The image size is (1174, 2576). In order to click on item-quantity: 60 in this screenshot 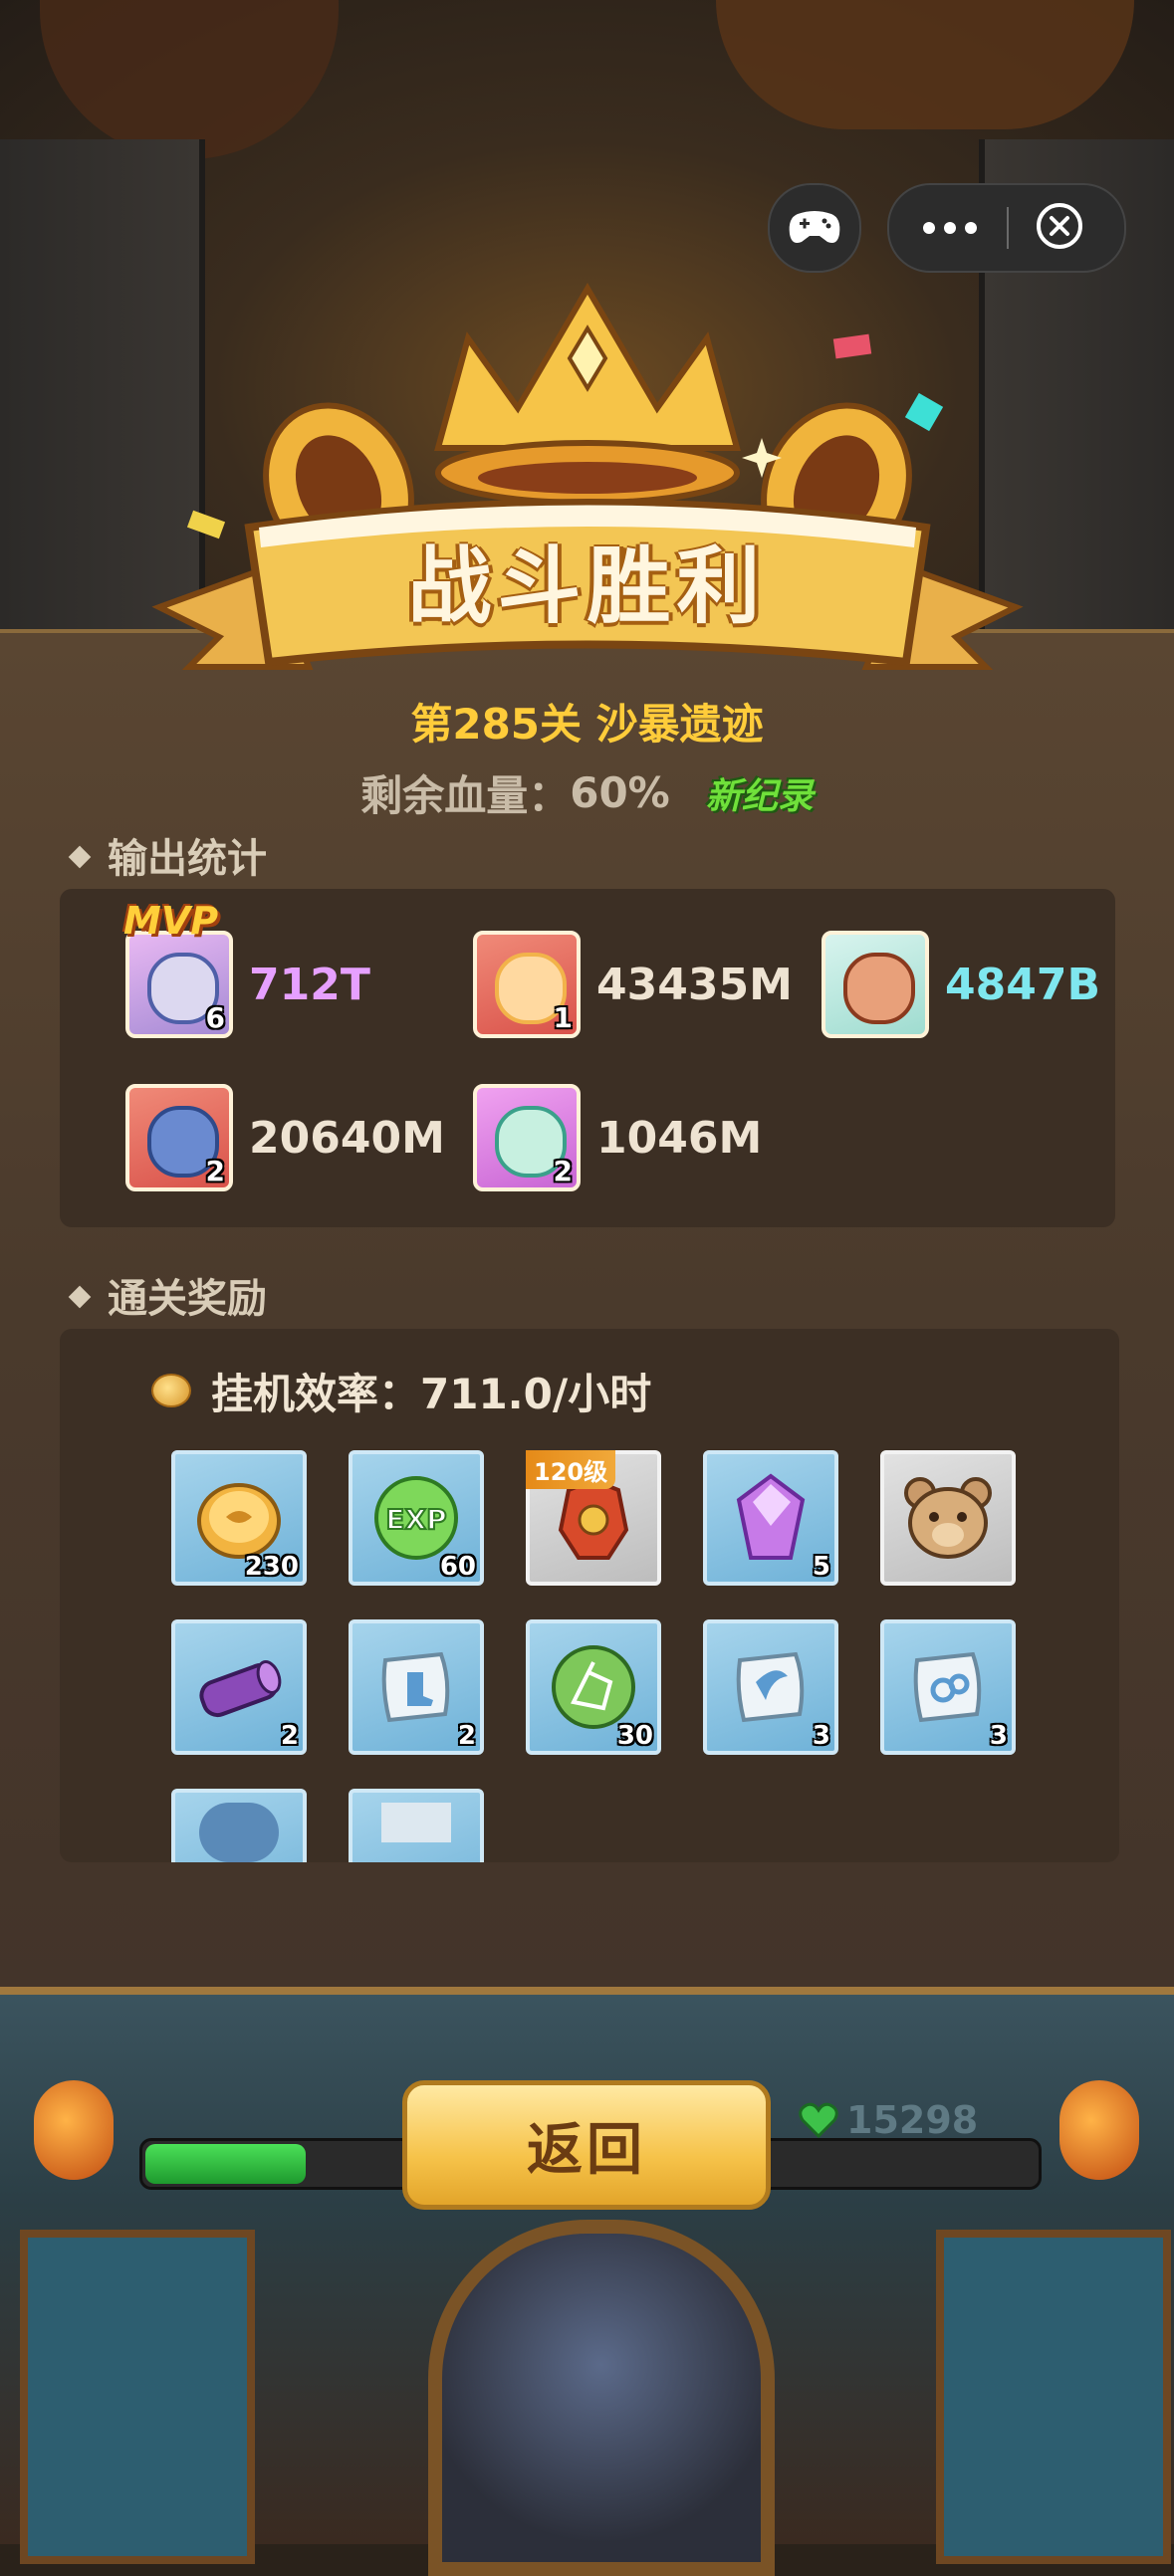, I will do `click(457, 1567)`.